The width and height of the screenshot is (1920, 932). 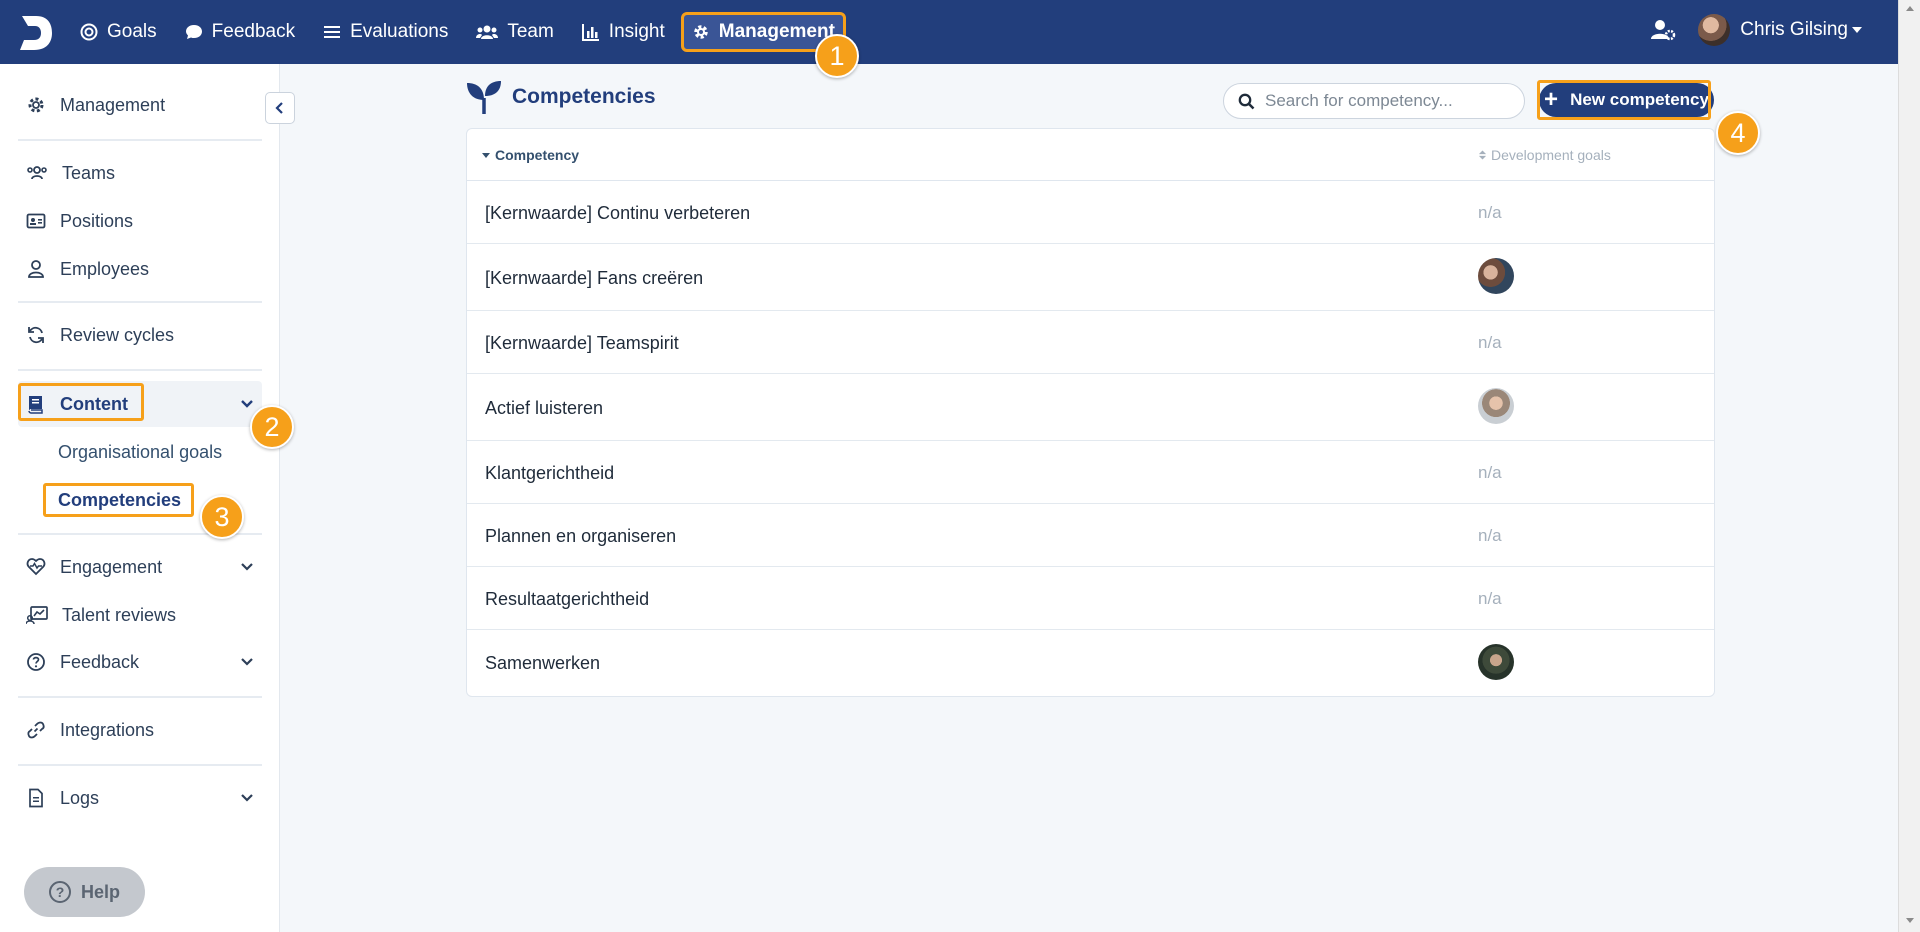 I want to click on nav-feedback: Feedback, so click(x=240, y=32).